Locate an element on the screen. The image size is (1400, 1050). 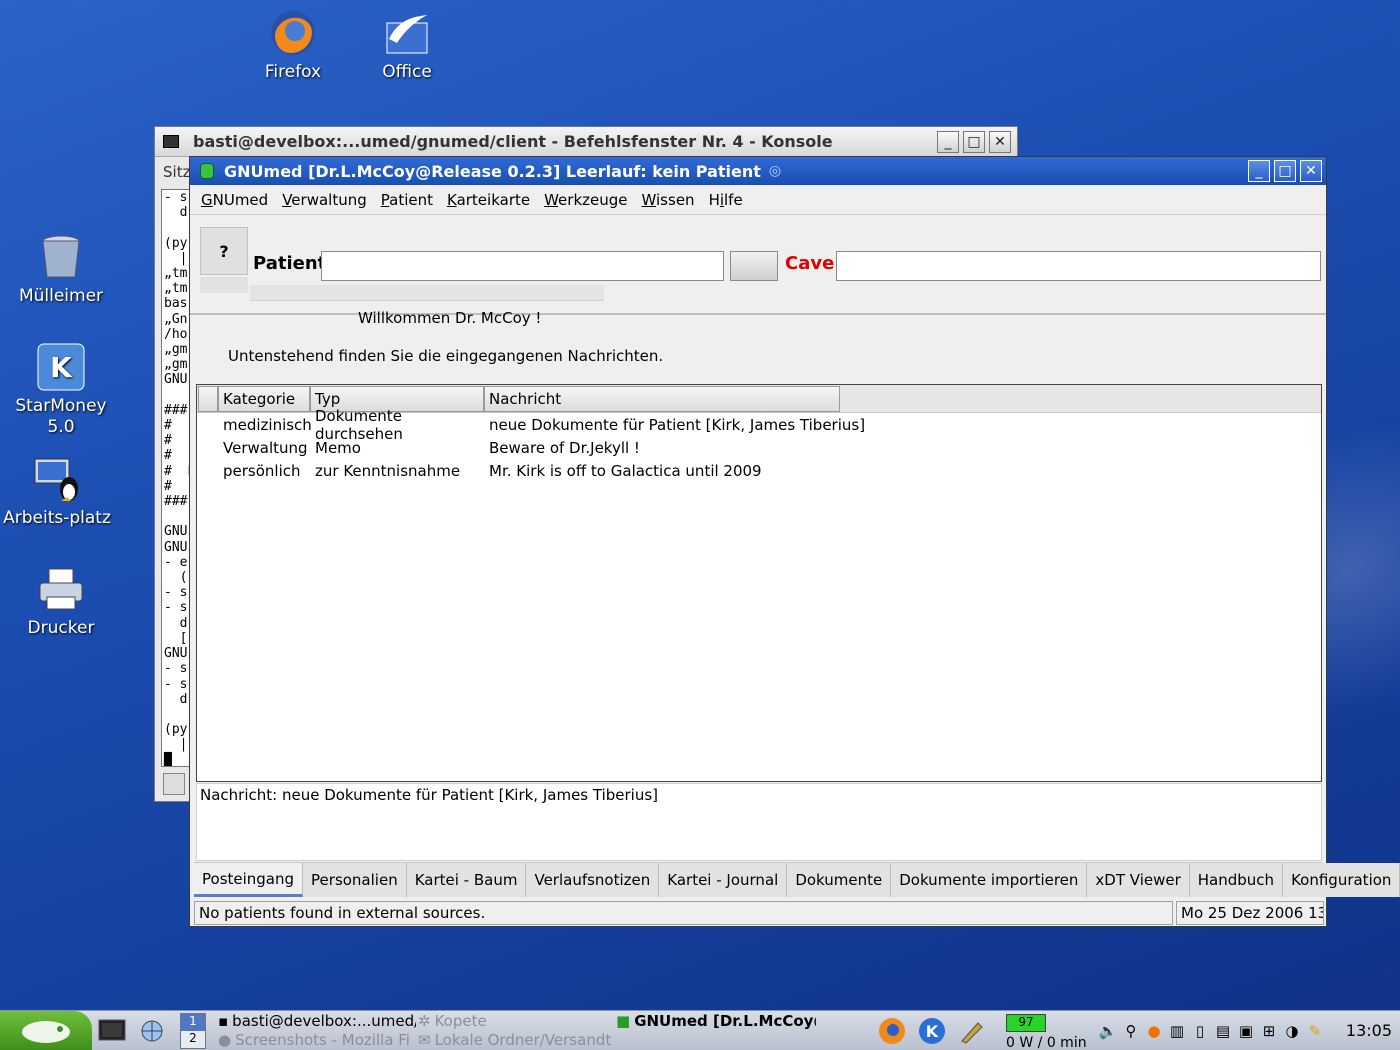
snail-icon: ◎ is located at coordinates (775, 171).